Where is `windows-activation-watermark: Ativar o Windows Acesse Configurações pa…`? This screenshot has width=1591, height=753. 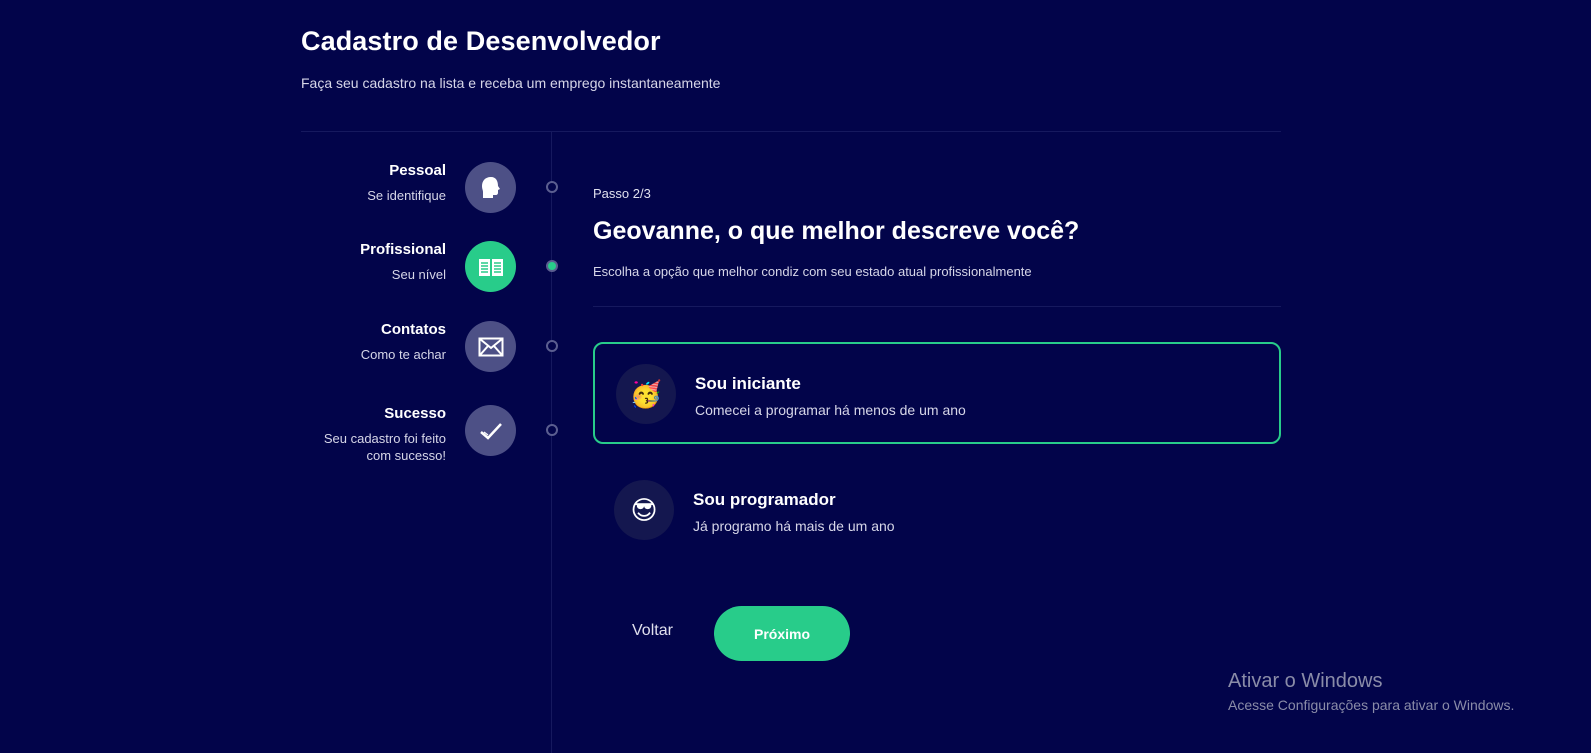 windows-activation-watermark: Ativar o Windows Acesse Configurações pa… is located at coordinates (1371, 691).